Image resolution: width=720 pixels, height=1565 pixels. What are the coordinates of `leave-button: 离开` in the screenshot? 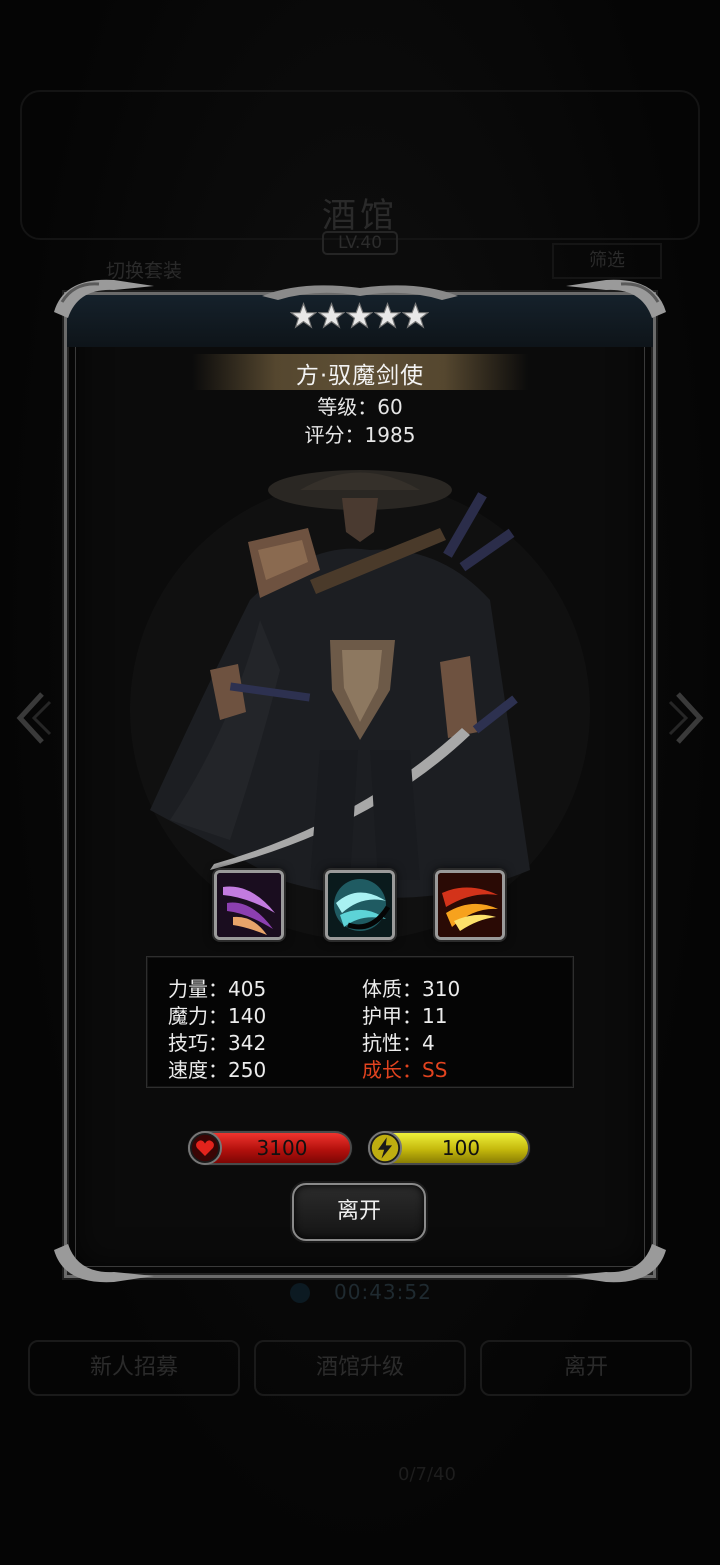 It's located at (359, 1212).